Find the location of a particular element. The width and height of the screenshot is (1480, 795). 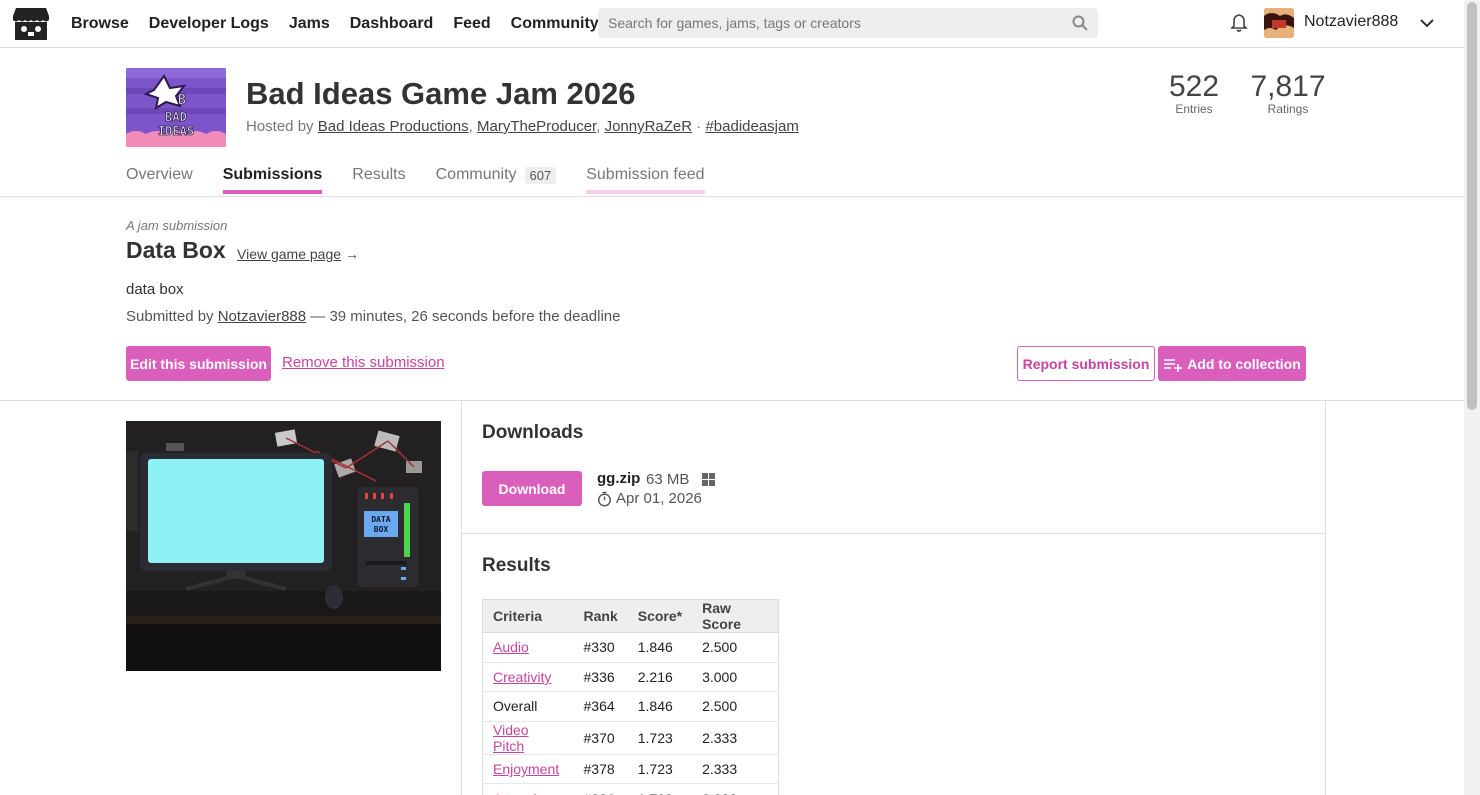

submission-title: Data Box is located at coordinates (176, 250).